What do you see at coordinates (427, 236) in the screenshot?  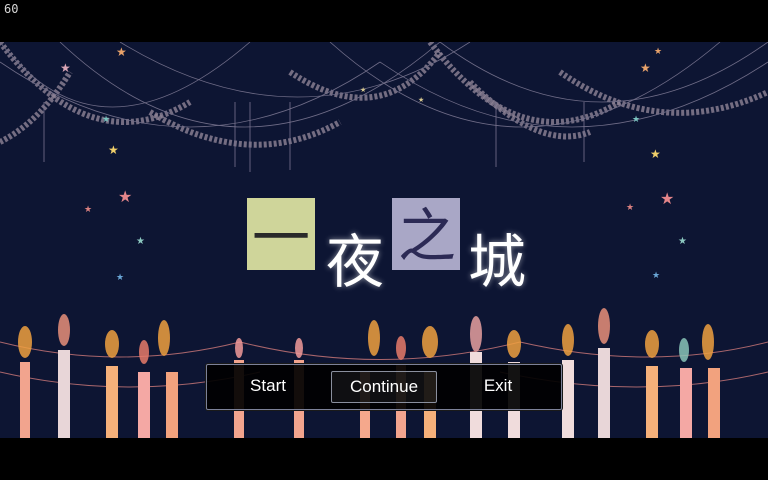 I see `title-char-3: 之` at bounding box center [427, 236].